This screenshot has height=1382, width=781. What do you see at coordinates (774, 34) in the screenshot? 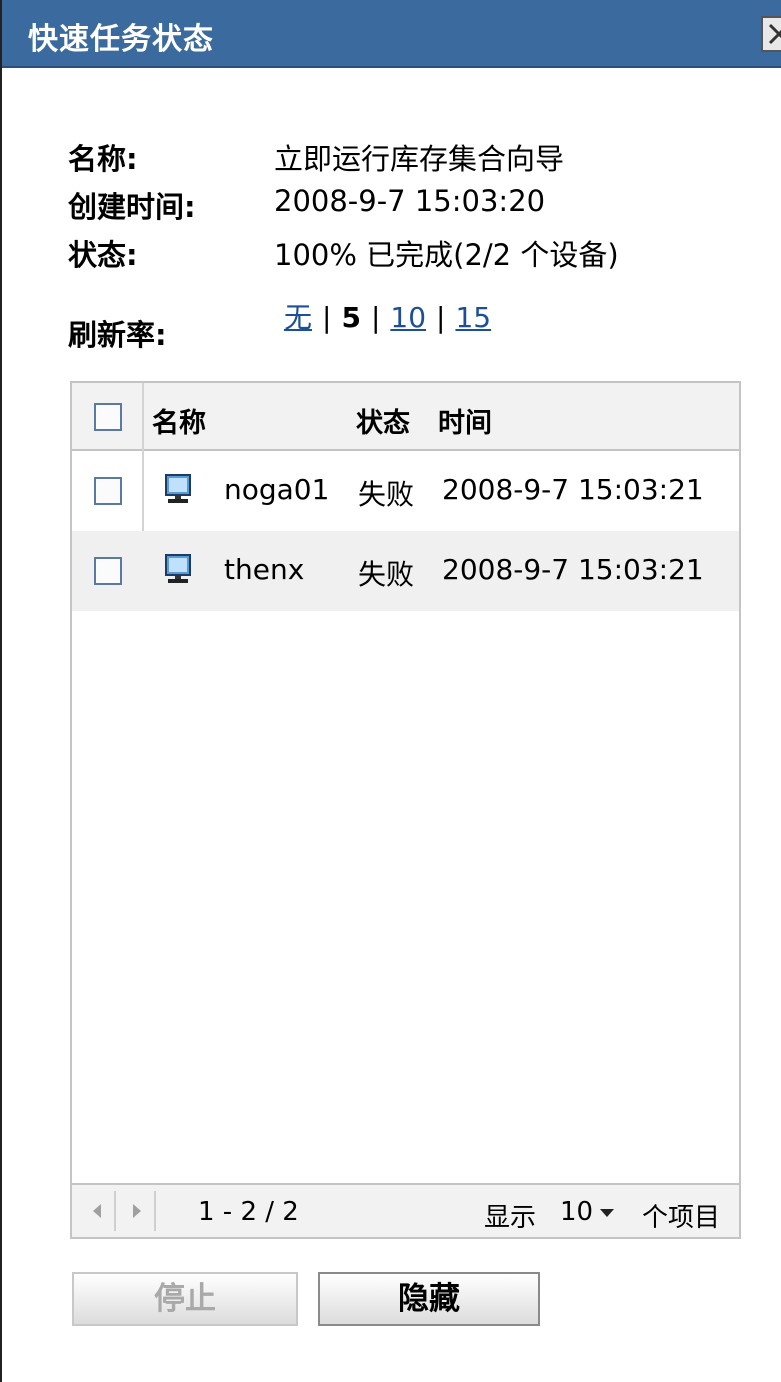
I see `close-icon` at bounding box center [774, 34].